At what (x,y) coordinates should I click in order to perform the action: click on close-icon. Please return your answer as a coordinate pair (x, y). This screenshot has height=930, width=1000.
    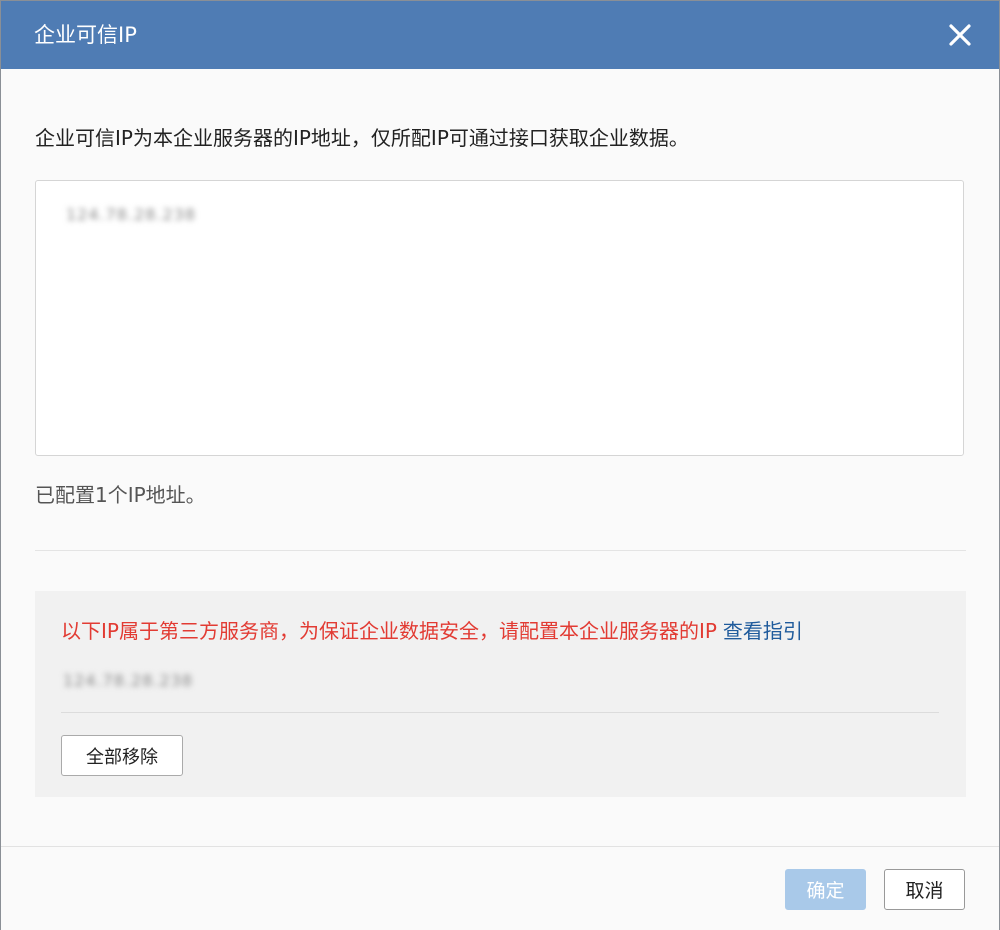
    Looking at the image, I should click on (960, 35).